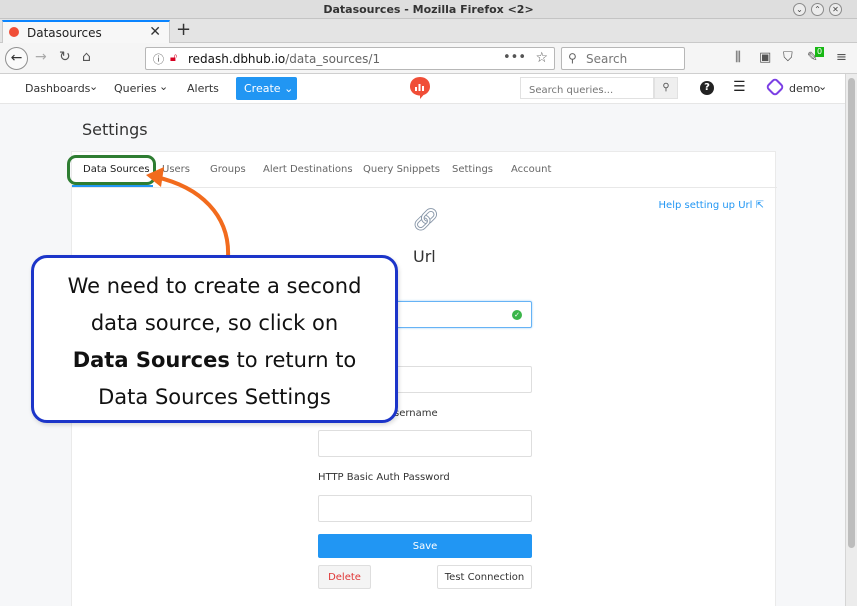  I want to click on data-source-type-name: Url, so click(424, 256).